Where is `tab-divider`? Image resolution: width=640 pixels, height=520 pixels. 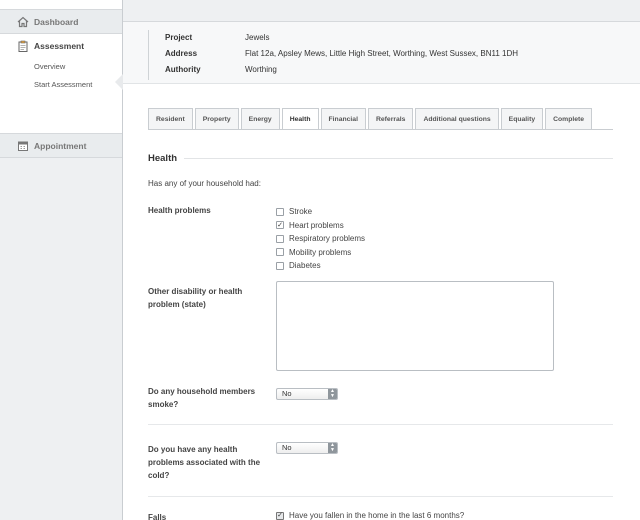
tab-divider is located at coordinates (380, 129).